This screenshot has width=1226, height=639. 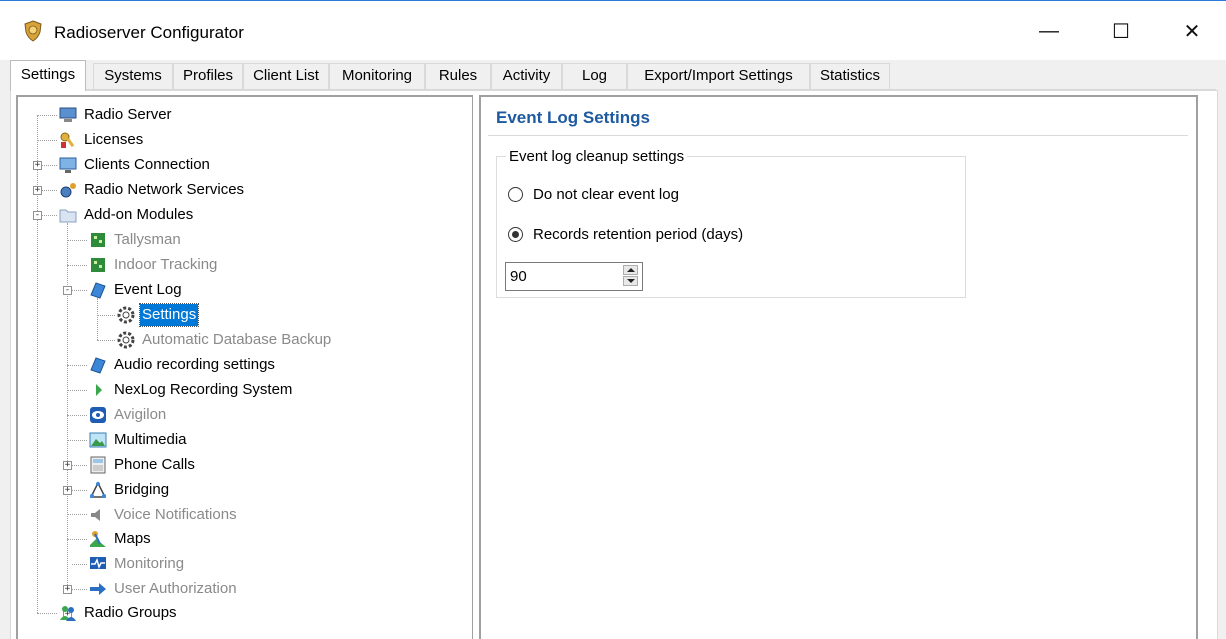 I want to click on page-title: Event Log Settings, so click(x=573, y=117).